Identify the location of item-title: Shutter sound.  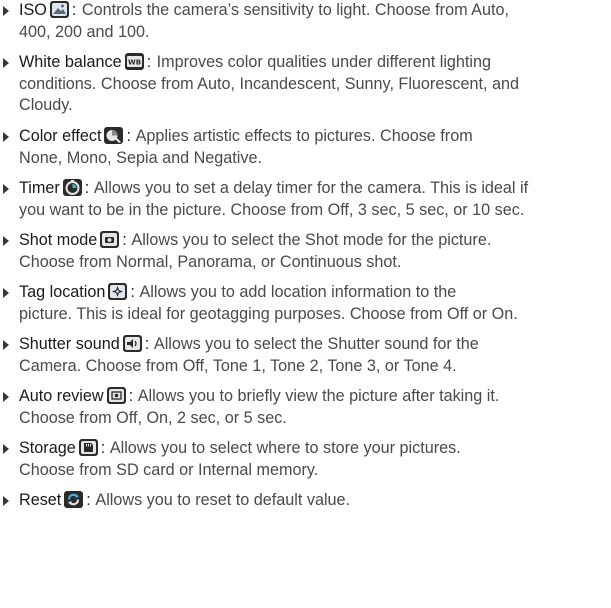
(69, 344).